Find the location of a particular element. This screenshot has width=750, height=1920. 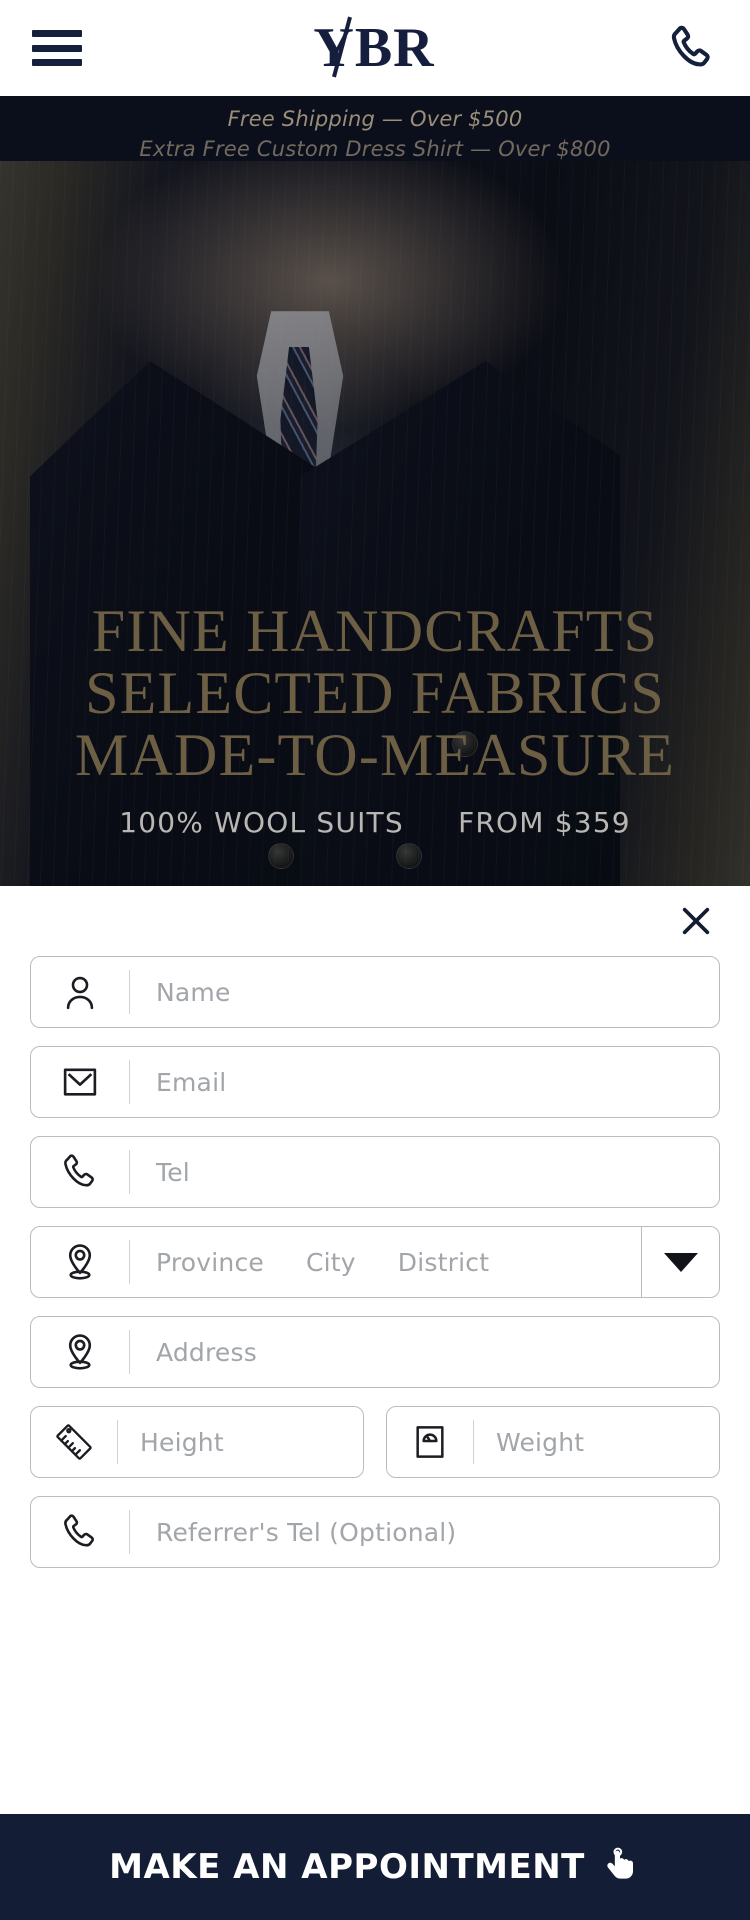

height-field: Height is located at coordinates (197, 1442).